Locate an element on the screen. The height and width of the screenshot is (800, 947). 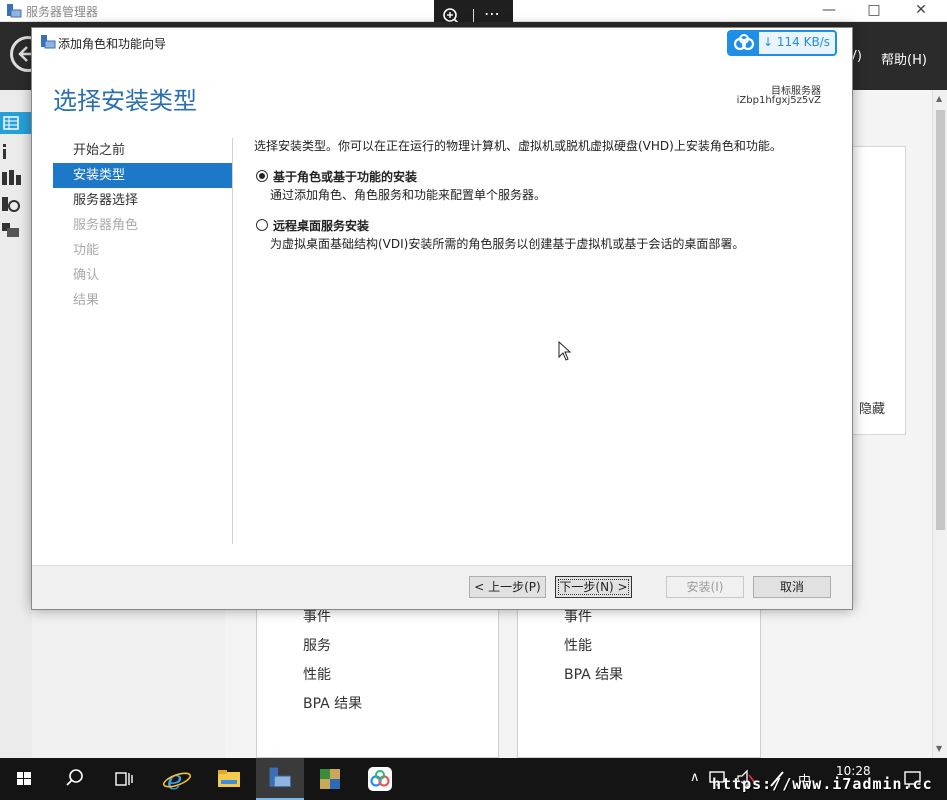
maximize-button: □ is located at coordinates (874, 11).